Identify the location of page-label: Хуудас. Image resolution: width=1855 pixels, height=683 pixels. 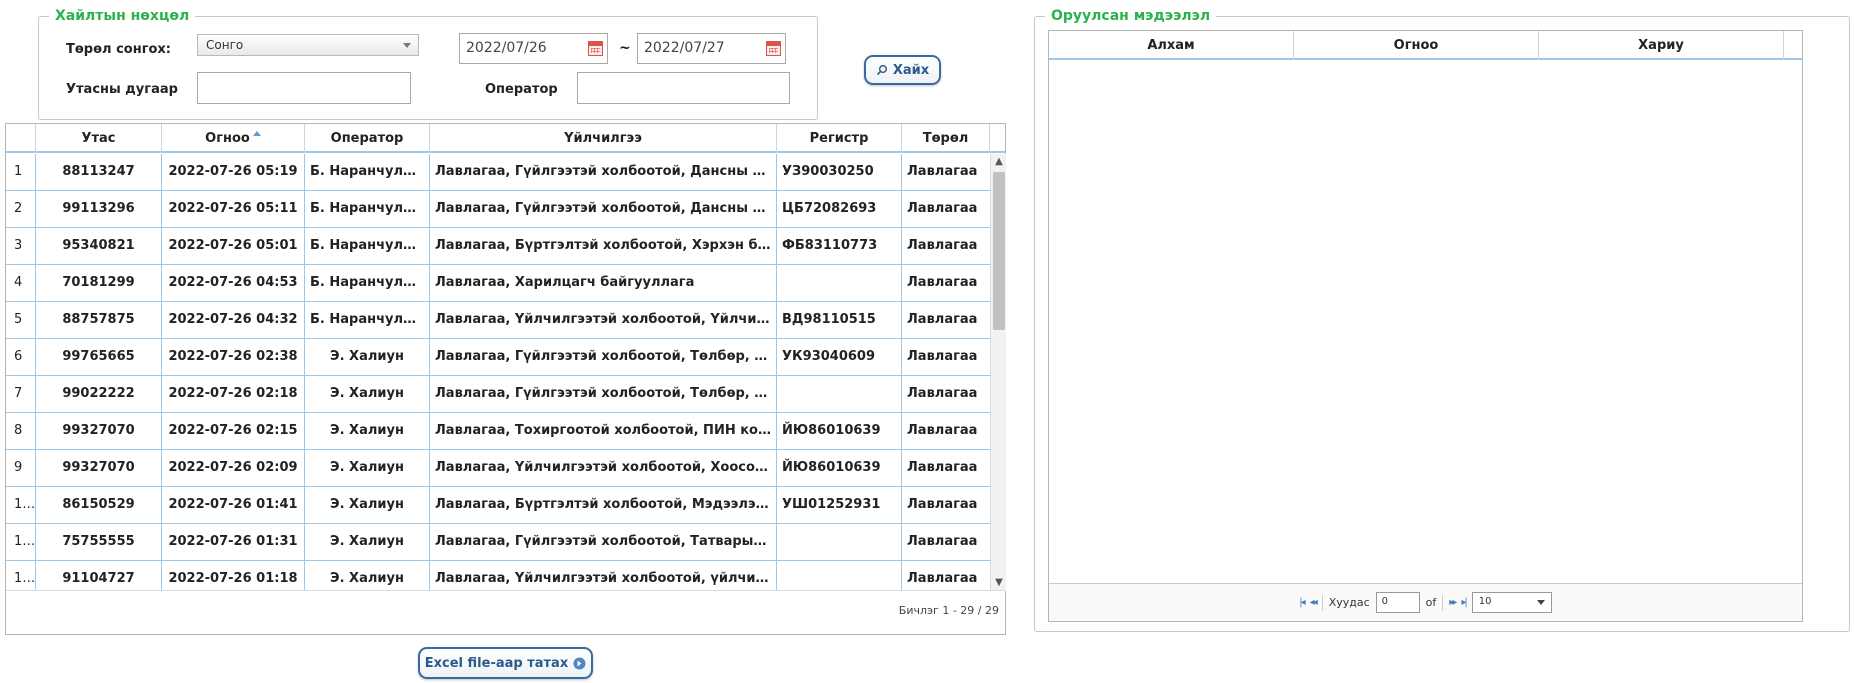
(1349, 602).